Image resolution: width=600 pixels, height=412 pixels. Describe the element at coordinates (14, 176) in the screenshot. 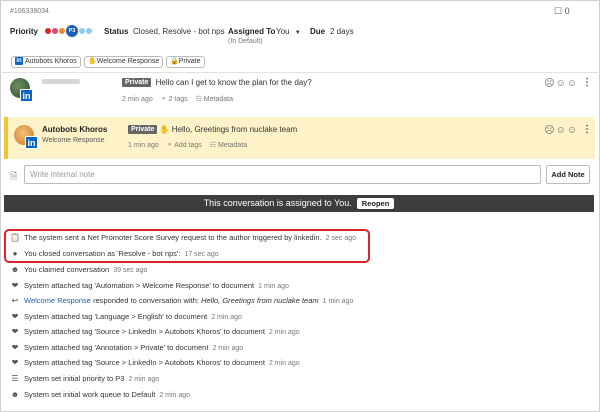

I see `note-icon: 🗎` at that location.